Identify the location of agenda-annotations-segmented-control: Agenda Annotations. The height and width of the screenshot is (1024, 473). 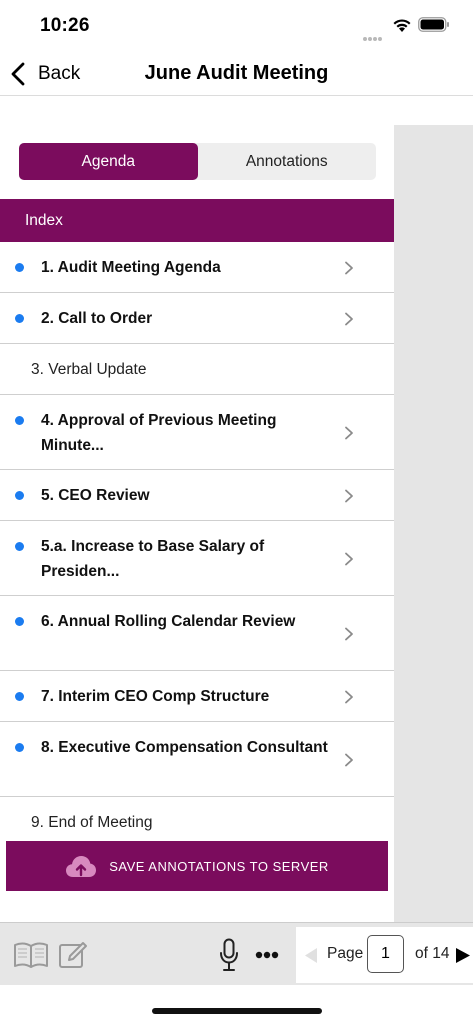
(197, 161).